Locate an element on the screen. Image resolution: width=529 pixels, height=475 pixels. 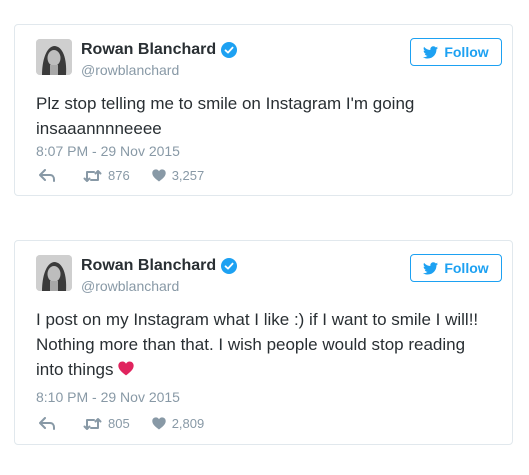
retweet-count: 876 is located at coordinates (119, 175).